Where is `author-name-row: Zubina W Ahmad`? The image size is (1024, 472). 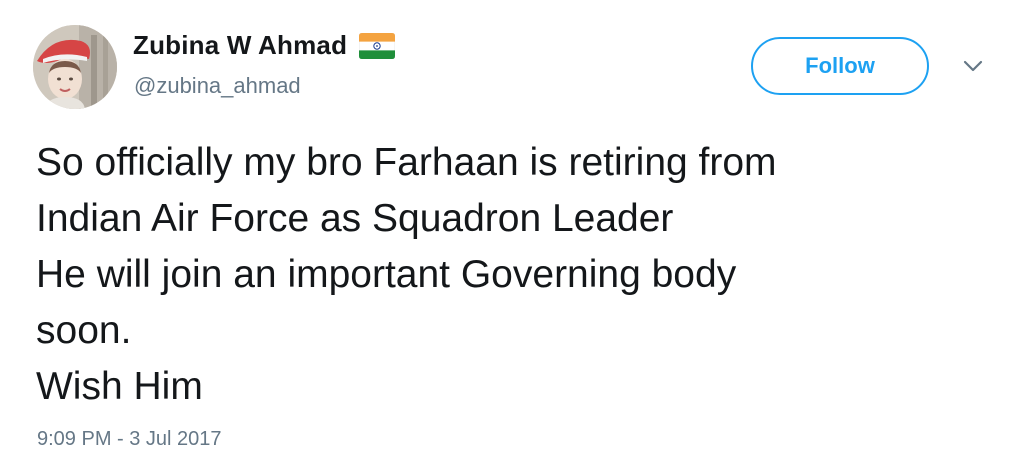
author-name-row: Zubina W Ahmad is located at coordinates (264, 45).